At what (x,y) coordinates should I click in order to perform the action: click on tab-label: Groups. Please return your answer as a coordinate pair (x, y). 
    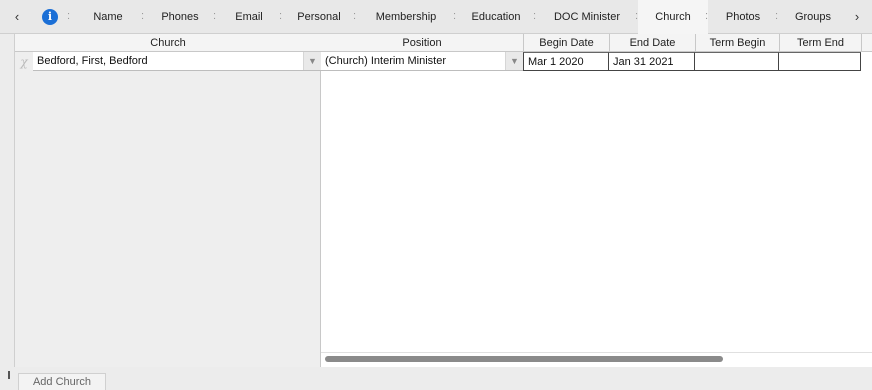
    Looking at the image, I should click on (813, 16).